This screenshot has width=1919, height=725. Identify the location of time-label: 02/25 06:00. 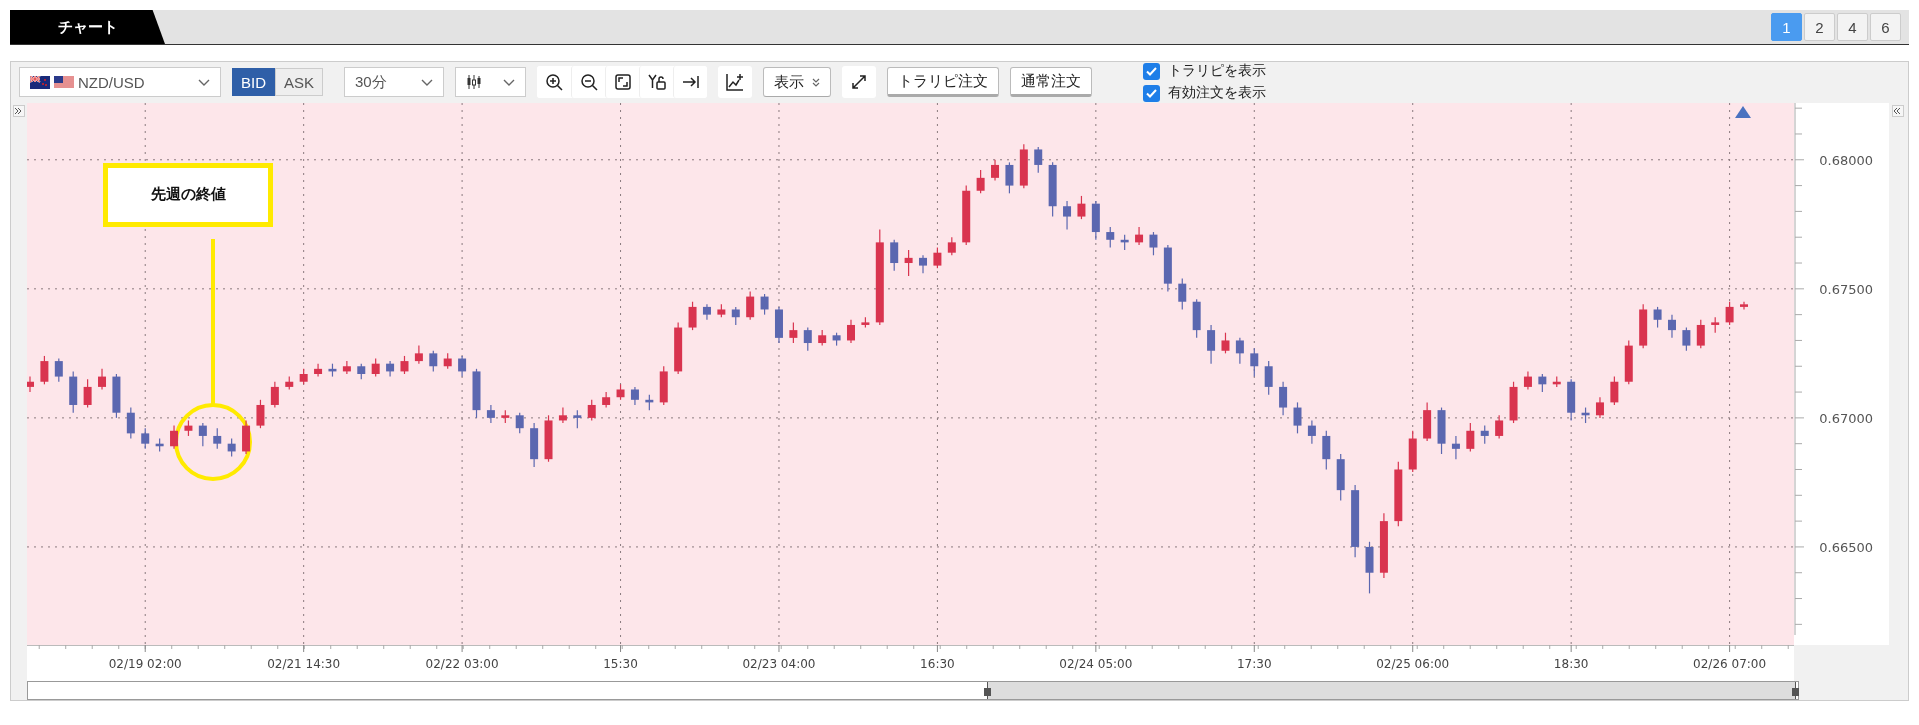
(1413, 663).